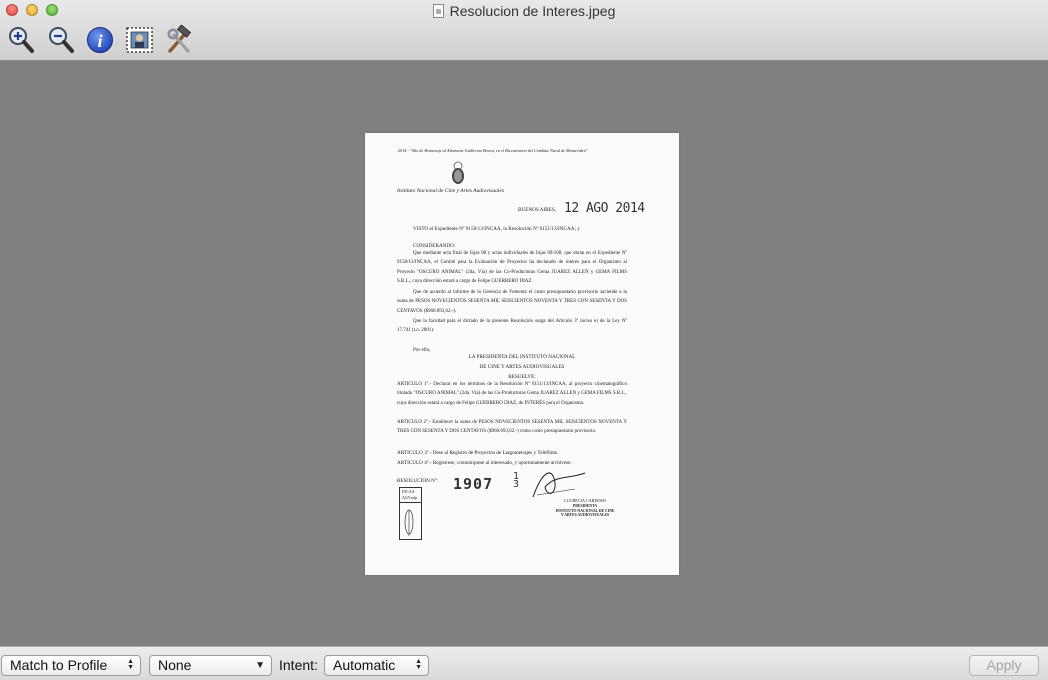  What do you see at coordinates (298, 665) in the screenshot?
I see `intent-label: Intent:` at bounding box center [298, 665].